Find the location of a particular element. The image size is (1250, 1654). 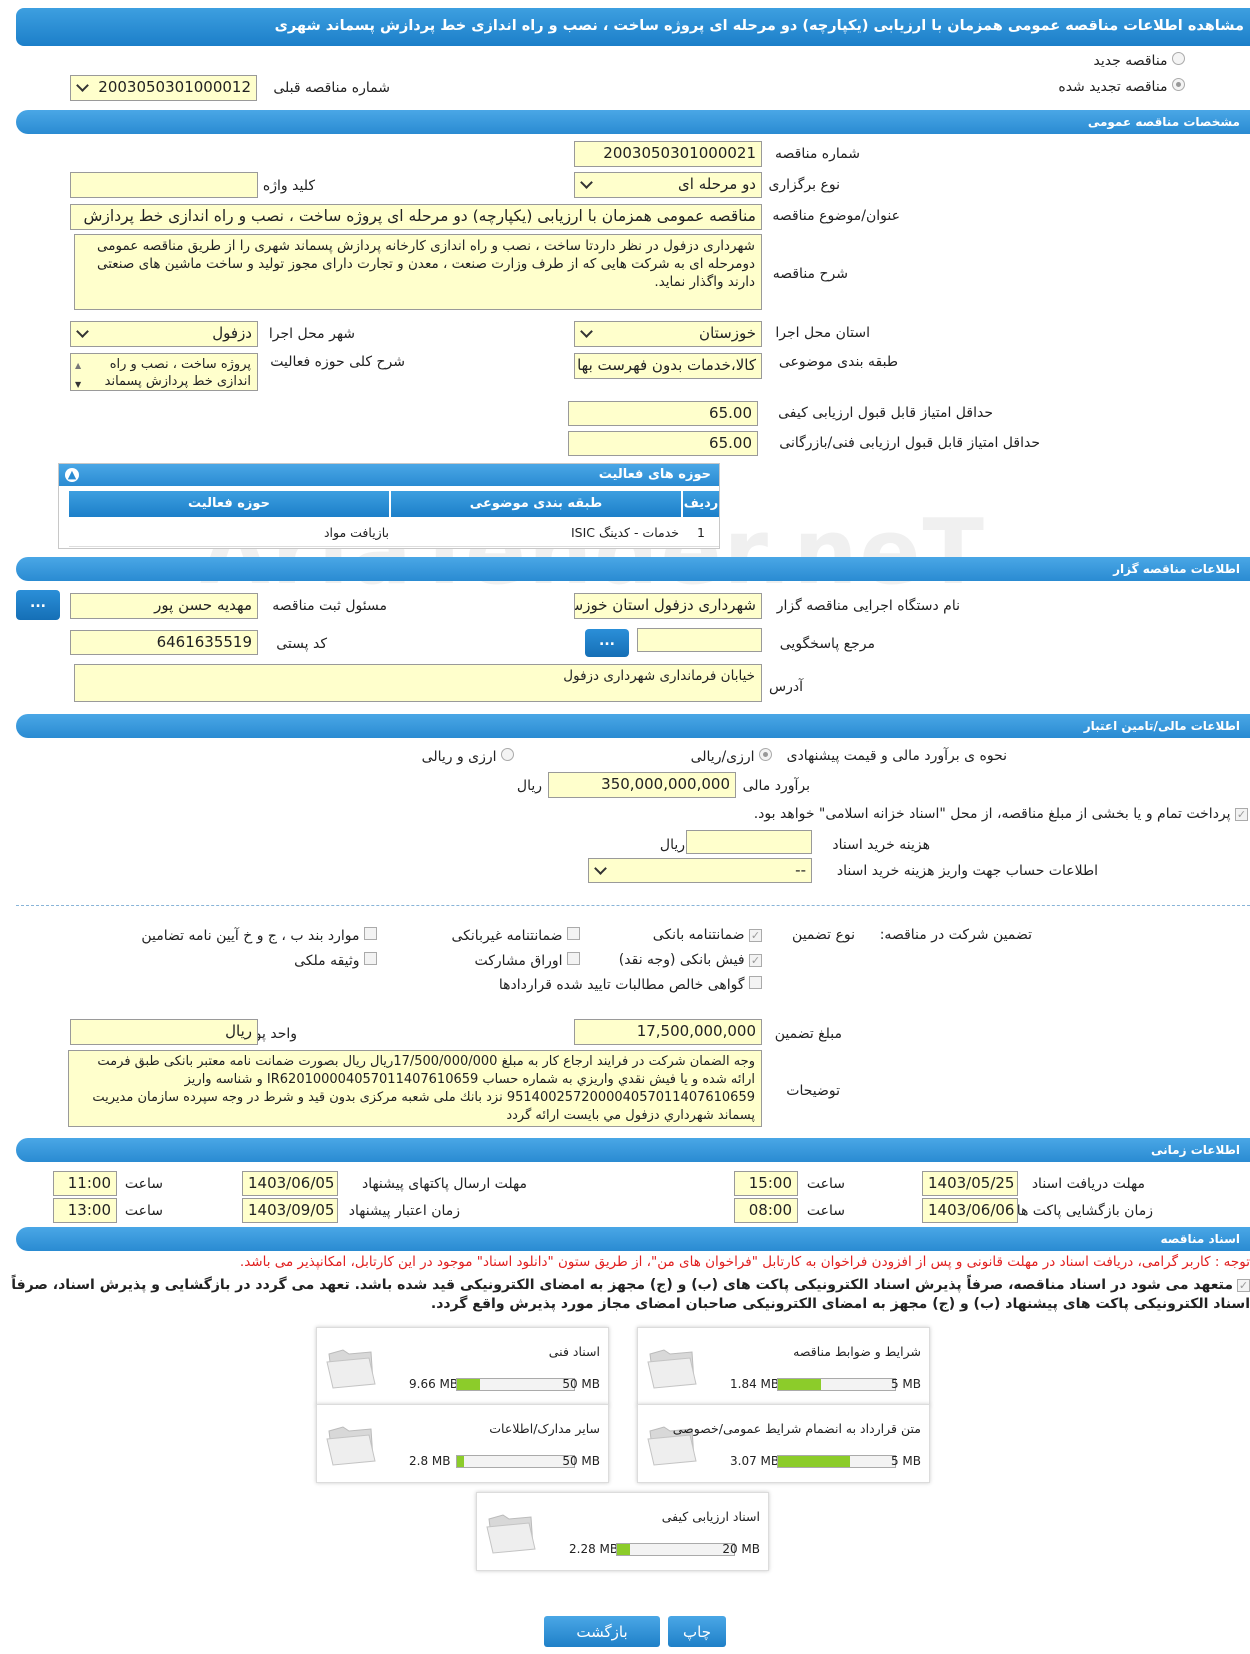

min-tech-field: 65.00 is located at coordinates (663, 443).